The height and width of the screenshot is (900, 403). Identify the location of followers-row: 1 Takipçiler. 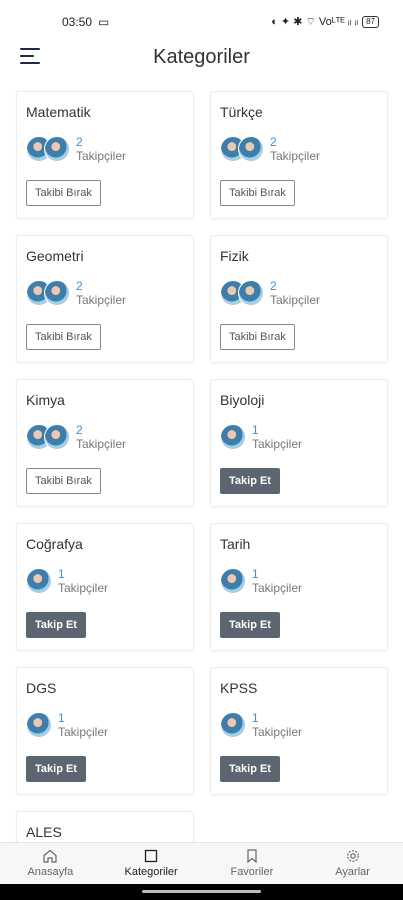
(299, 581).